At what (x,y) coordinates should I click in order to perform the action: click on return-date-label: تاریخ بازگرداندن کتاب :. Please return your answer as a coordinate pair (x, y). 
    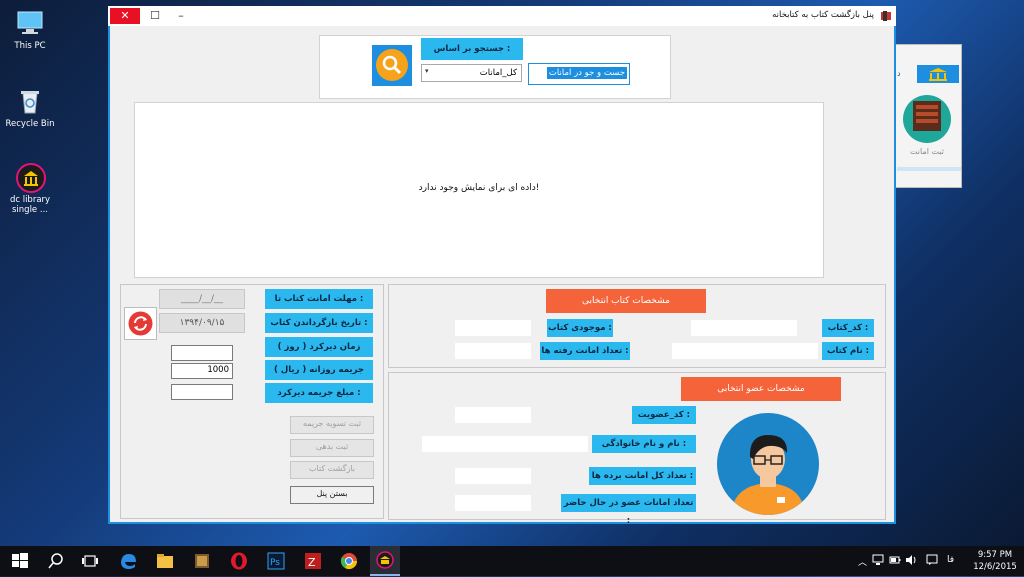
    Looking at the image, I should click on (319, 323).